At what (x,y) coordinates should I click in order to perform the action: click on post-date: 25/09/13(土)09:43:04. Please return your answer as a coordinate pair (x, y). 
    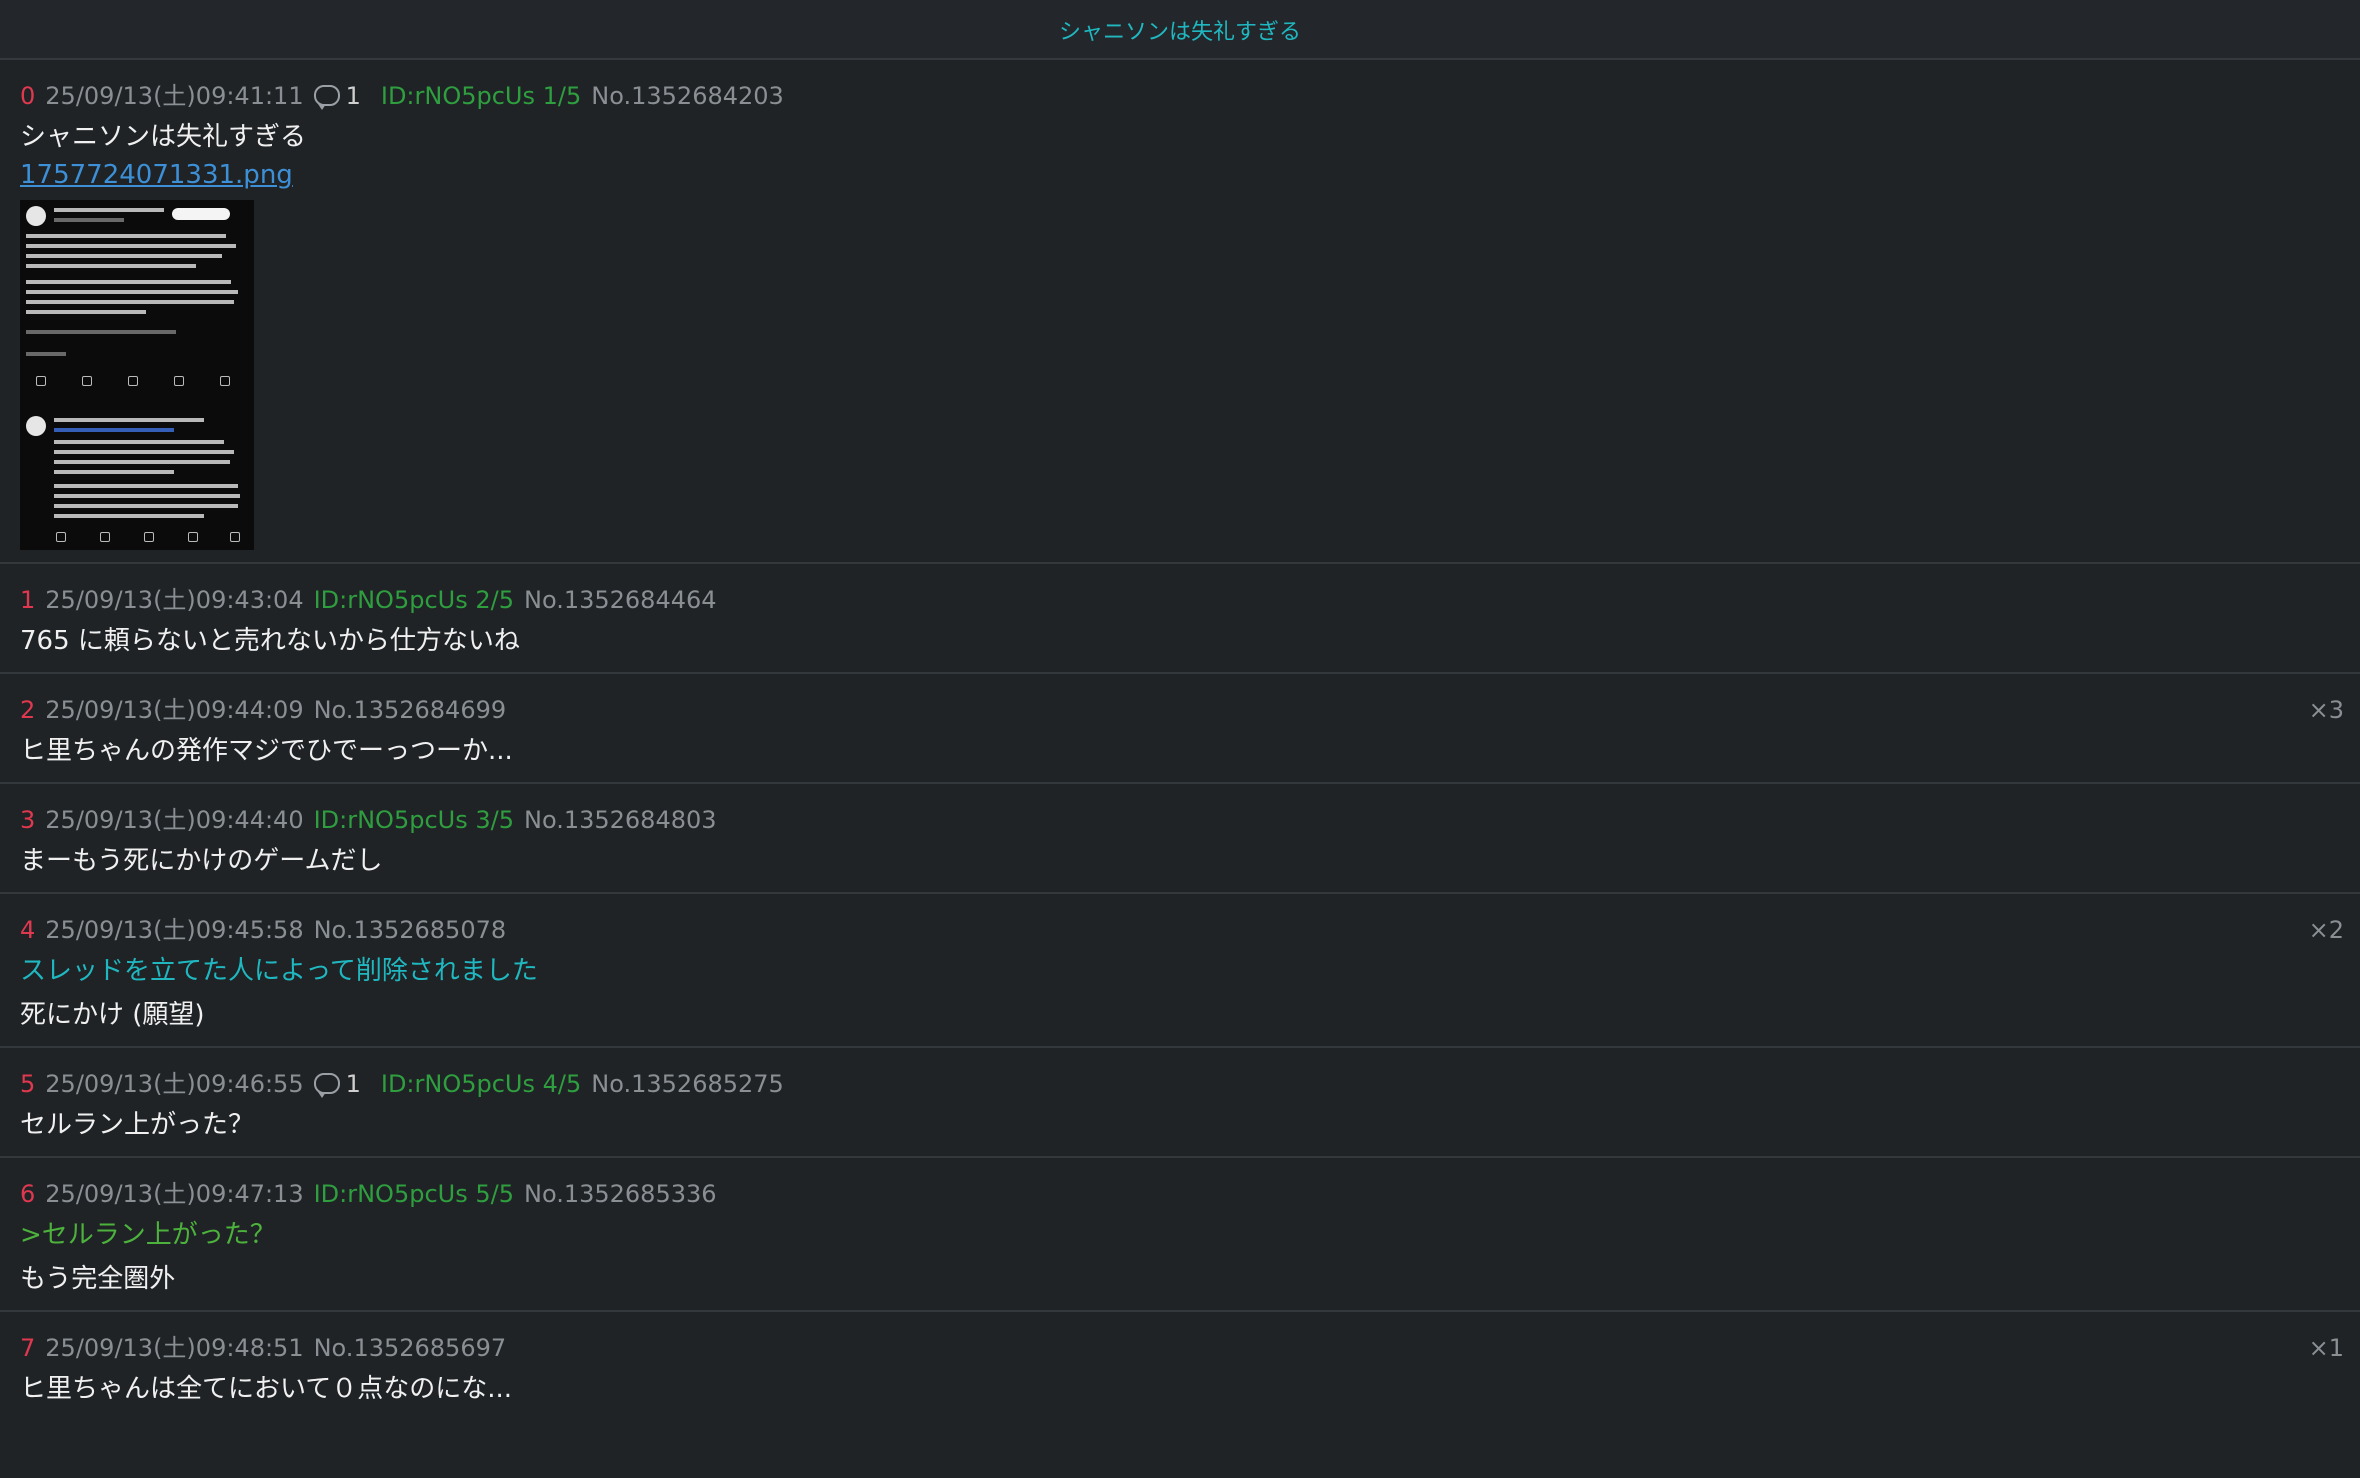
    Looking at the image, I should click on (174, 600).